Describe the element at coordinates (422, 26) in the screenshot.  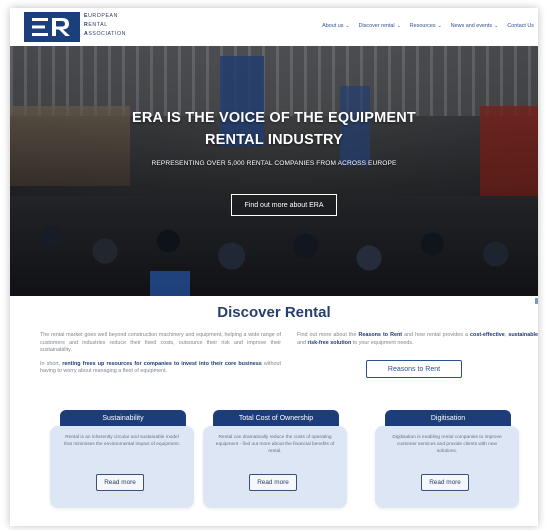
I see `nav-item-label: Resources` at that location.